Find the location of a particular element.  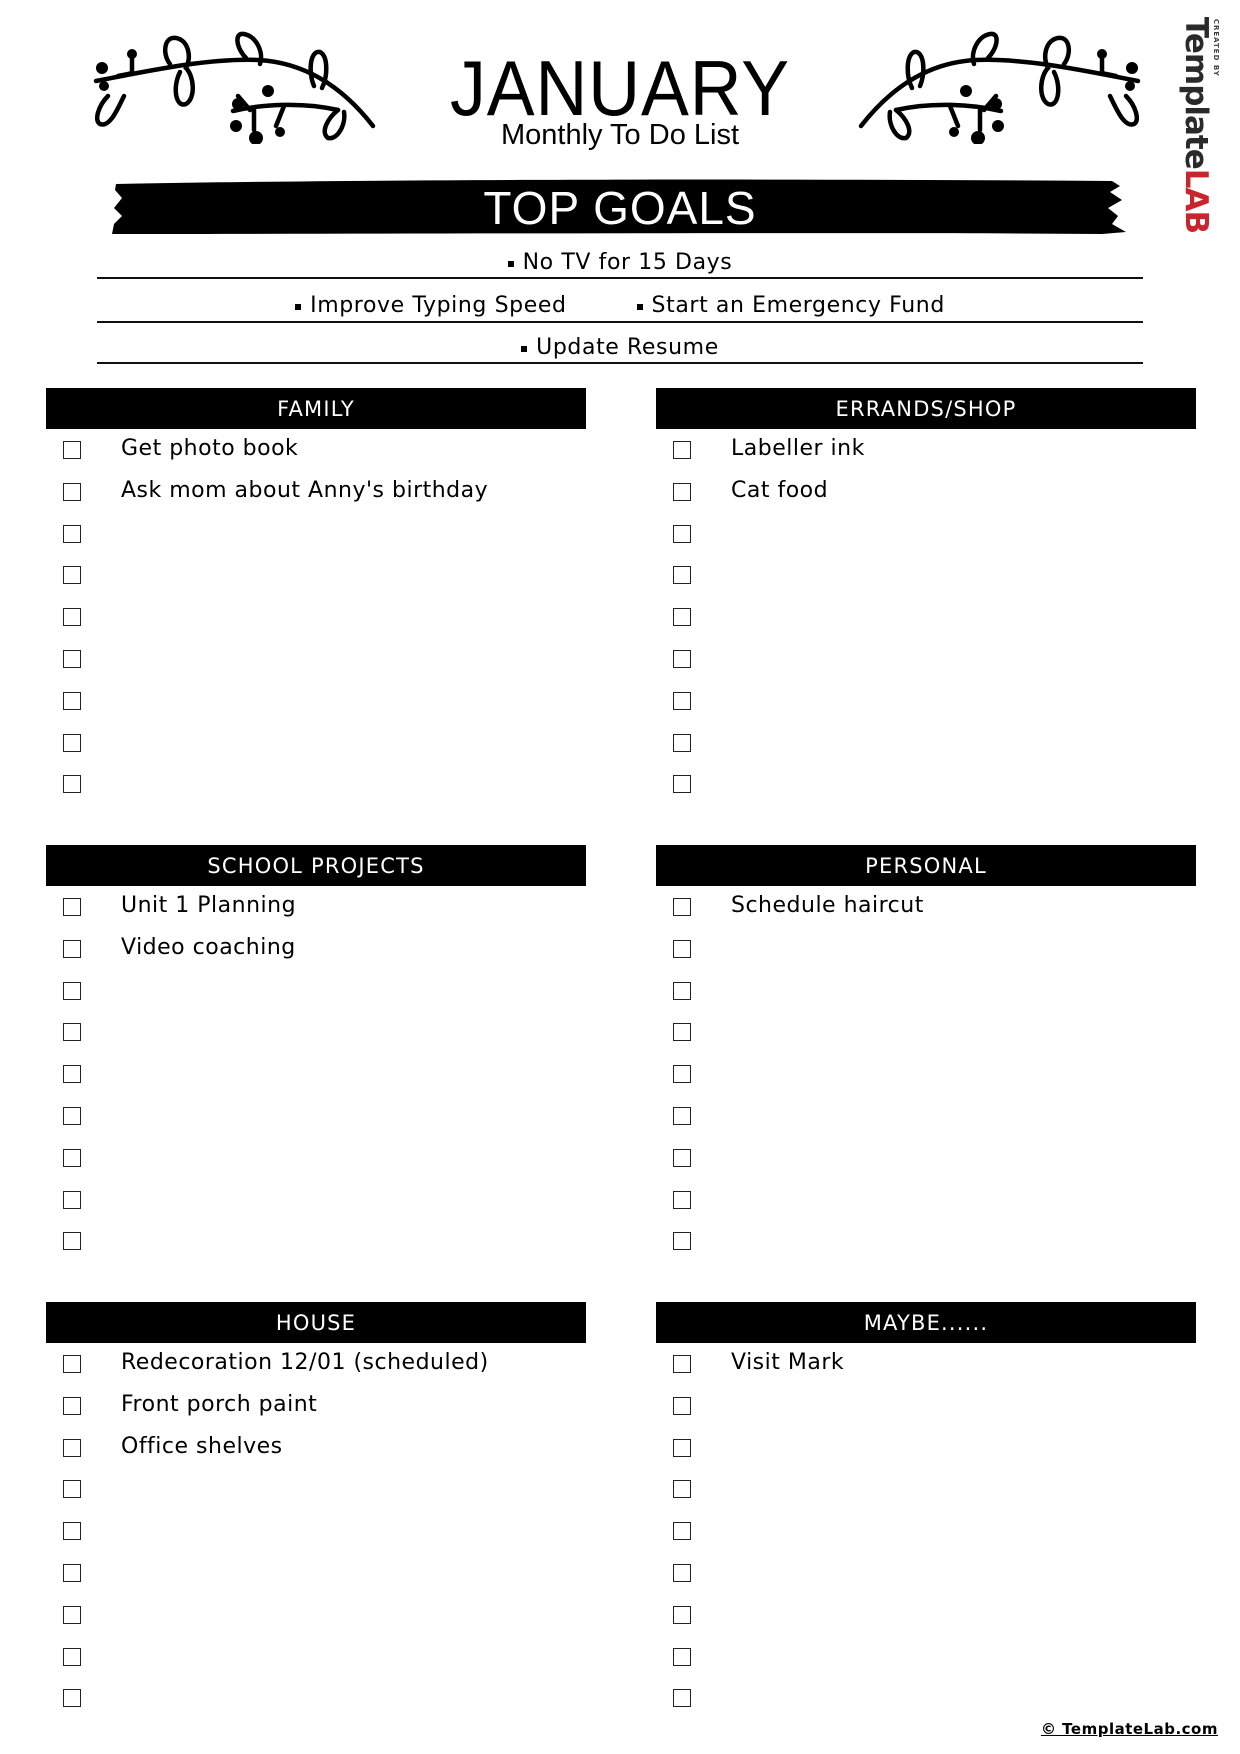

task-text: Labeller ink is located at coordinates (798, 449).